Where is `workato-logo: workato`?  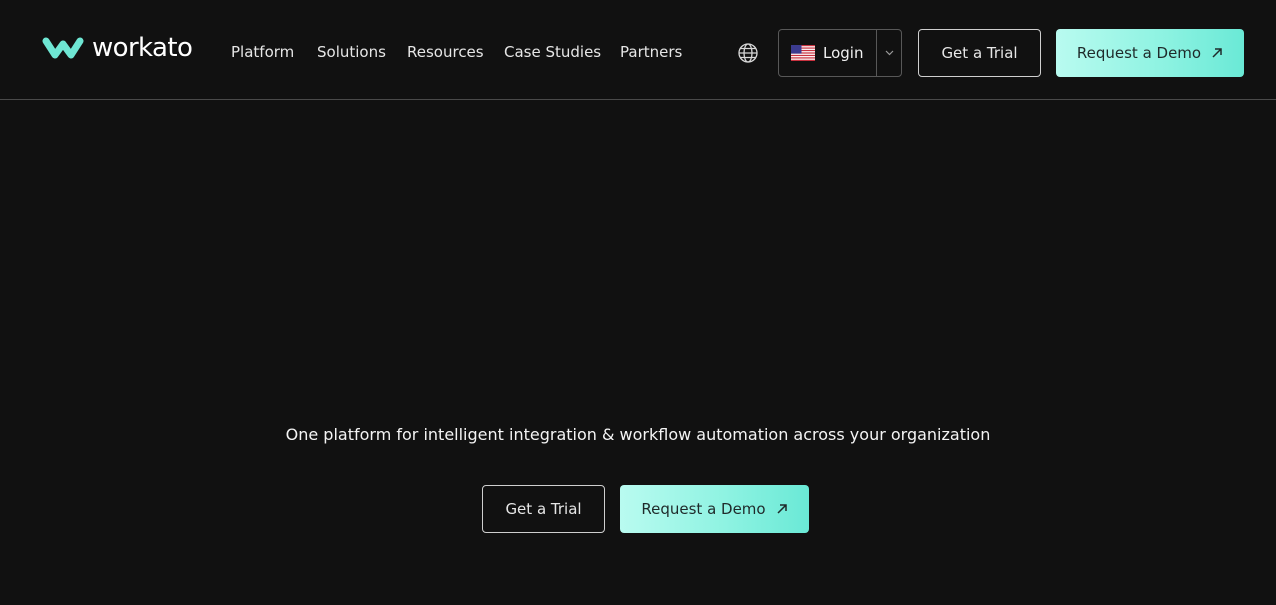 workato-logo: workato is located at coordinates (117, 48).